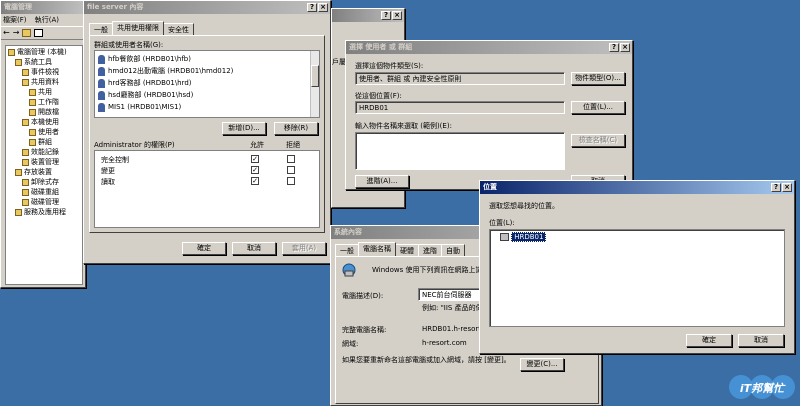 The image size is (800, 406). What do you see at coordinates (460, 151) in the screenshot?
I see `object-names-input` at bounding box center [460, 151].